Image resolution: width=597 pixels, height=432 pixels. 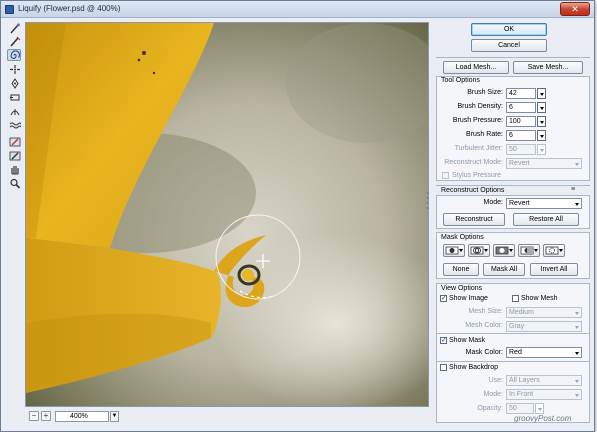 What do you see at coordinates (82, 416) in the screenshot?
I see `zoom-level-field: 400%` at bounding box center [82, 416].